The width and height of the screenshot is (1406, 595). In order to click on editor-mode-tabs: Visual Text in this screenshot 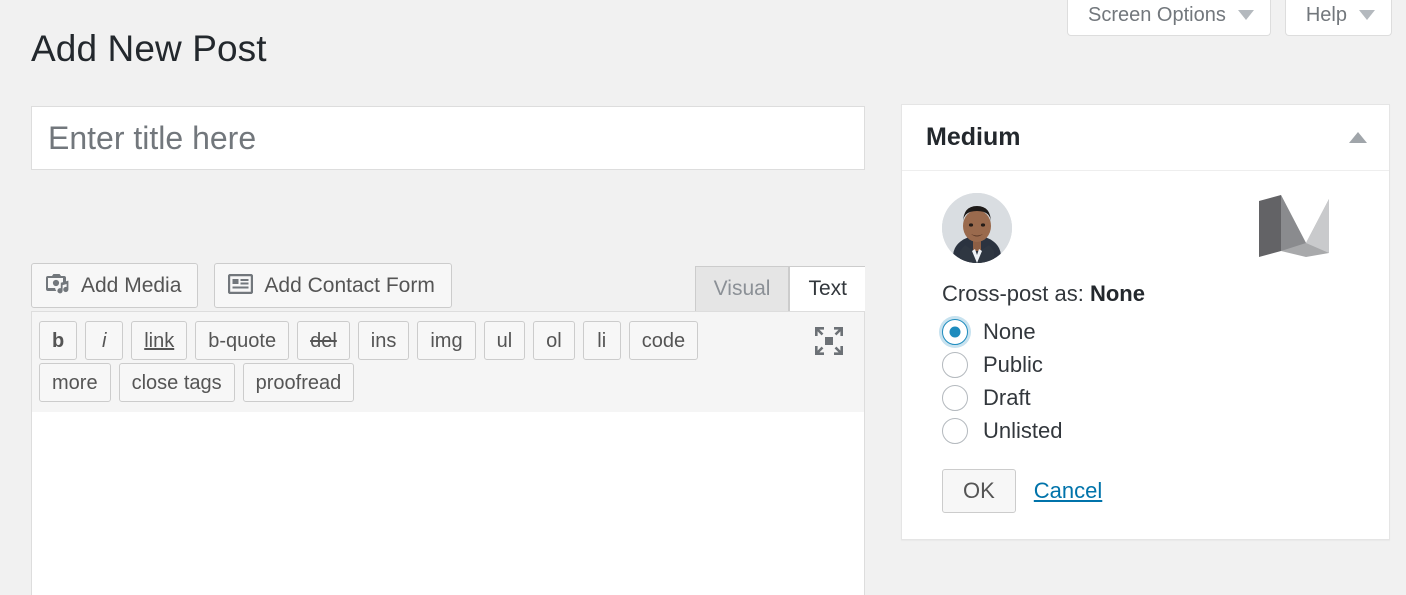, I will do `click(779, 288)`.